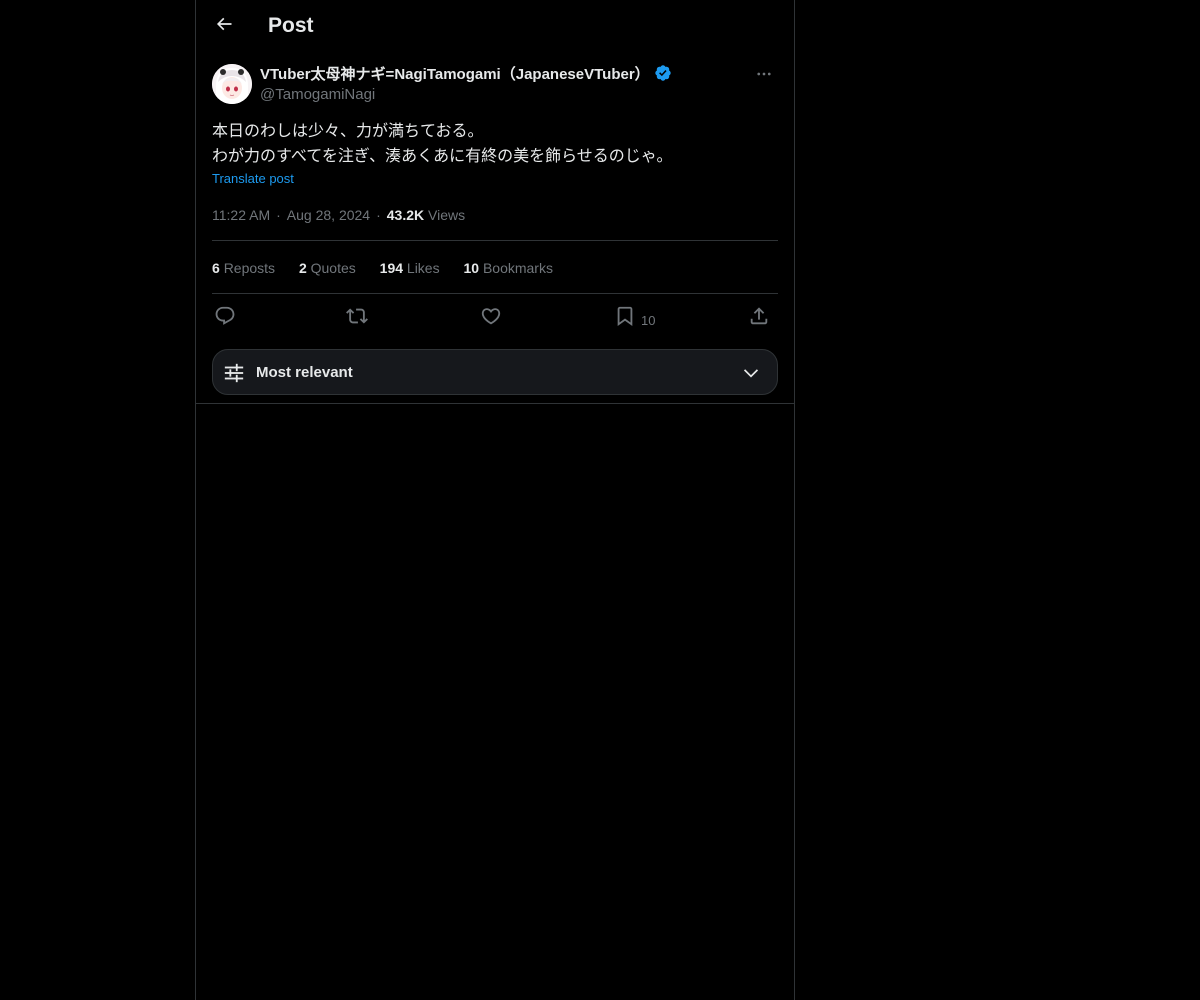  Describe the element at coordinates (442, 156) in the screenshot. I see `post-text-line: わが力のすべてを注ぎ、湊あくあに有終の美を飾らせるのじゃ。` at that location.